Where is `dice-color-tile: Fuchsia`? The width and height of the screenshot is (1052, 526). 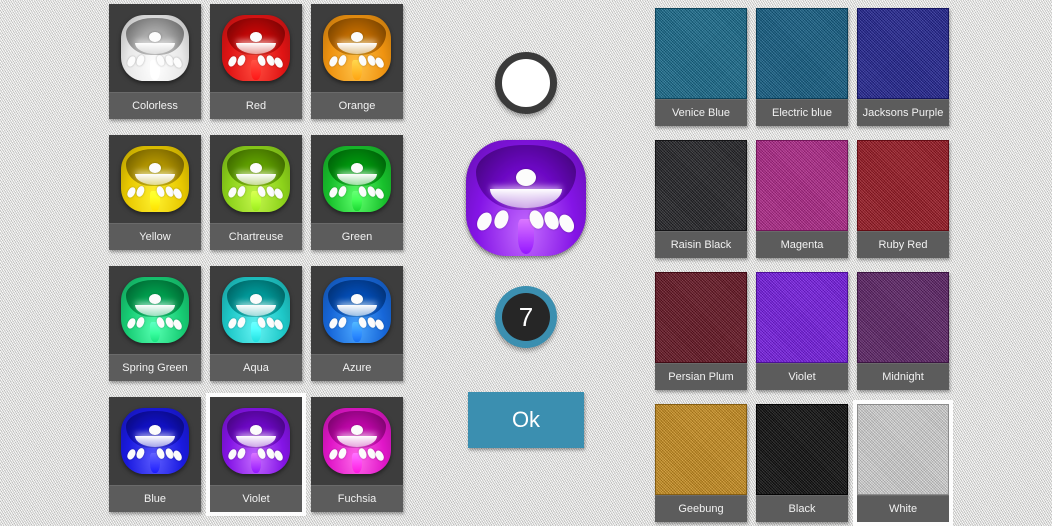 dice-color-tile: Fuchsia is located at coordinates (357, 454).